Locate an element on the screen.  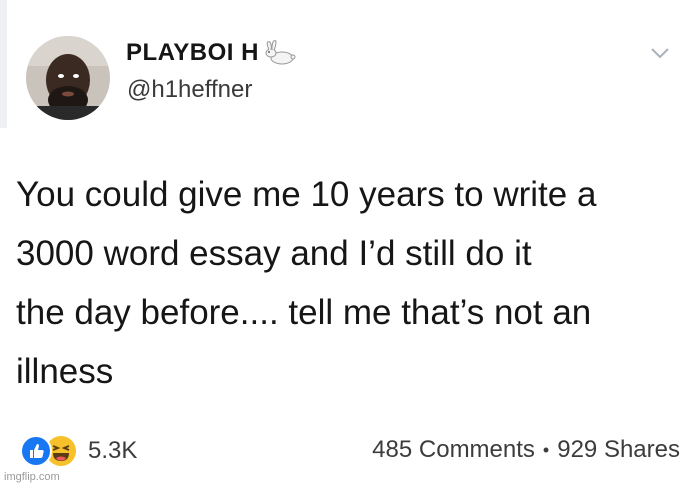
watermark: imgflip.com is located at coordinates (32, 477).